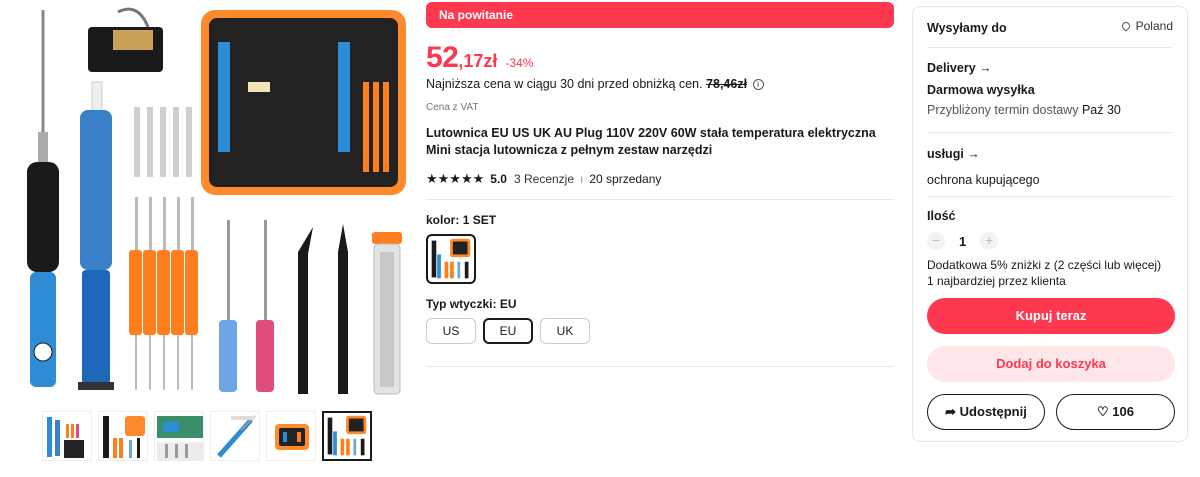 Image resolution: width=1200 pixels, height=477 pixels. What do you see at coordinates (303, 102) in the screenshot?
I see `tool-case-image` at bounding box center [303, 102].